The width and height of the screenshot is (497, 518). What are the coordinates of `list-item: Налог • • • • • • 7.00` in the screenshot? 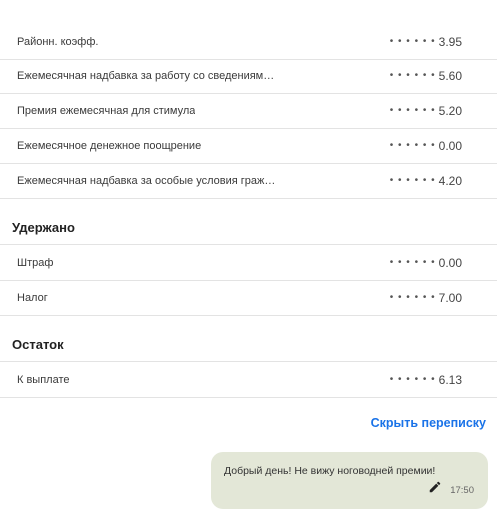 It's located at (248, 298).